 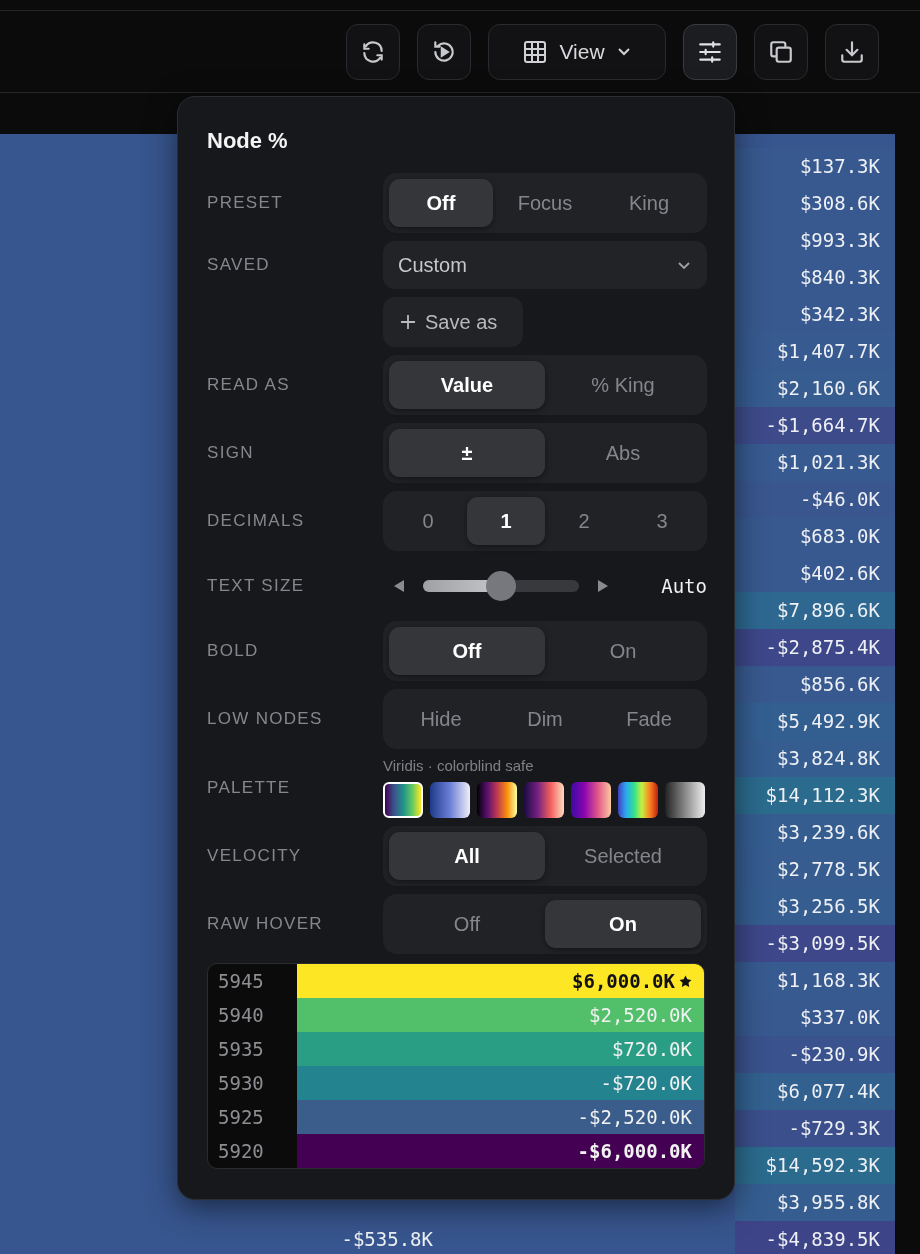 What do you see at coordinates (623, 453) in the screenshot?
I see `segment-option: Abs` at bounding box center [623, 453].